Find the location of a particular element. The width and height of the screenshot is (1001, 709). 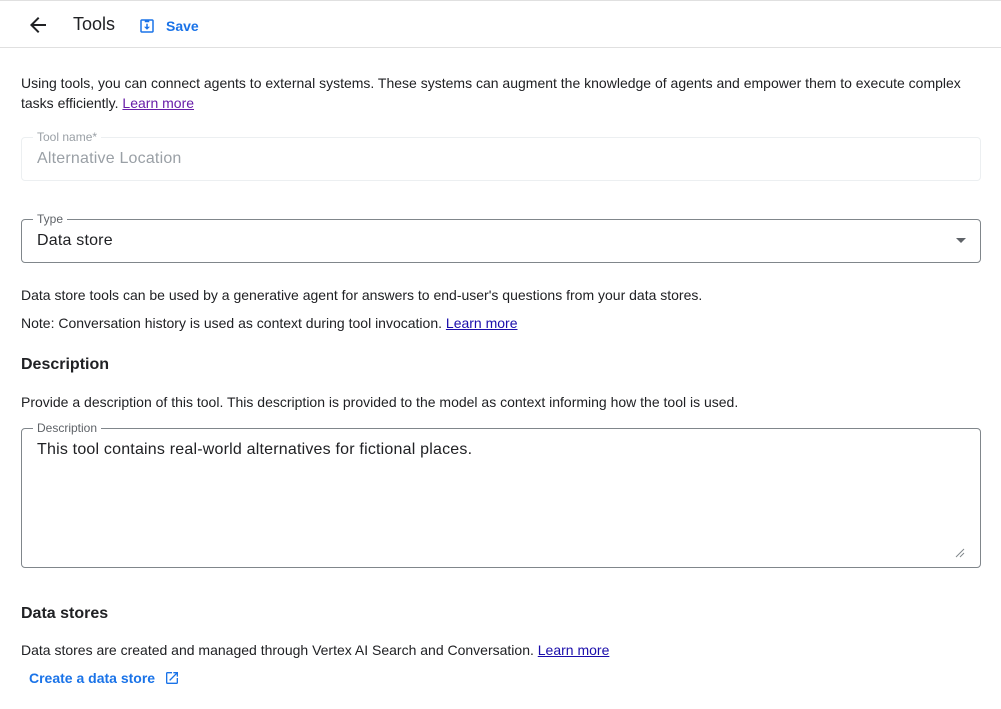

save-button: Save is located at coordinates (168, 26).